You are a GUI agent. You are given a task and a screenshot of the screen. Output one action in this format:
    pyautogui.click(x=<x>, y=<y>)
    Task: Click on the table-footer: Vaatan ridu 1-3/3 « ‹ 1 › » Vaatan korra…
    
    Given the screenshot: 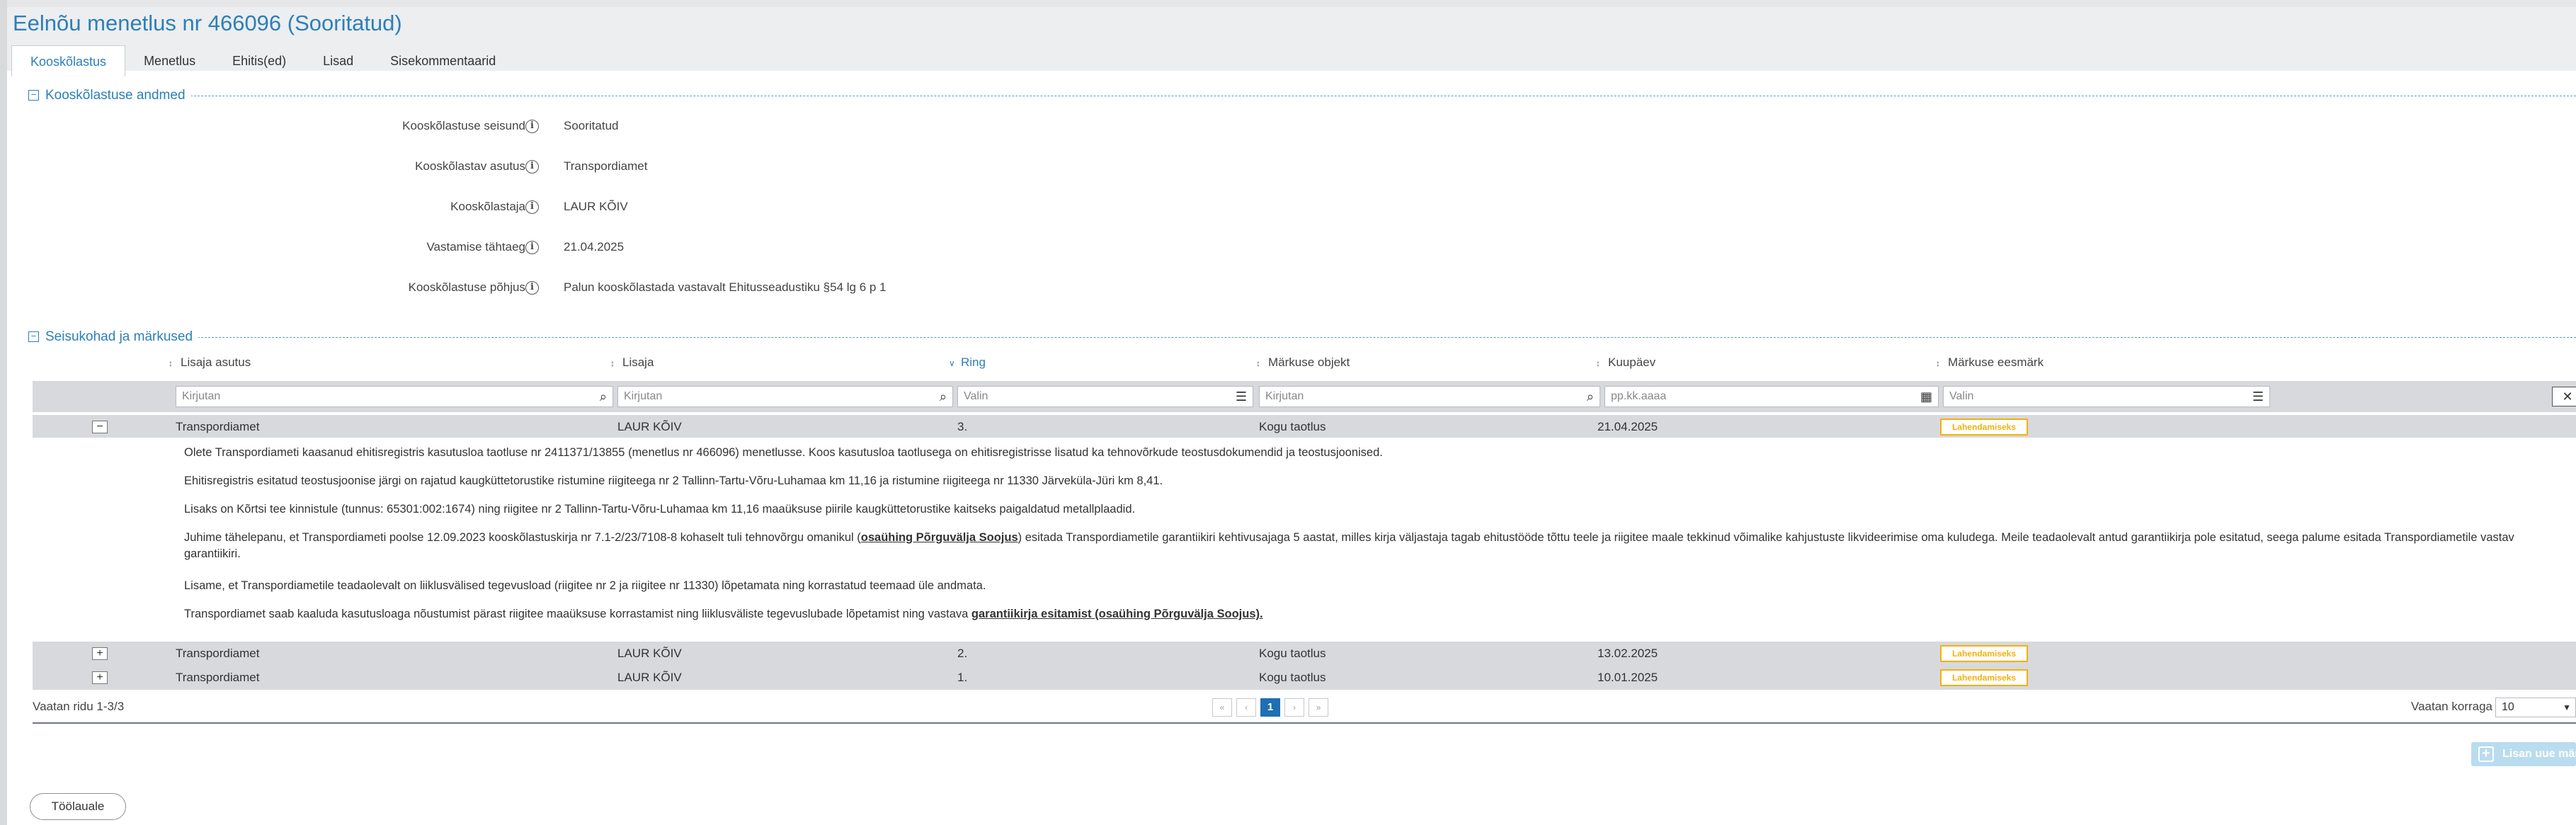 What is the action you would take?
    pyautogui.click(x=1304, y=707)
    